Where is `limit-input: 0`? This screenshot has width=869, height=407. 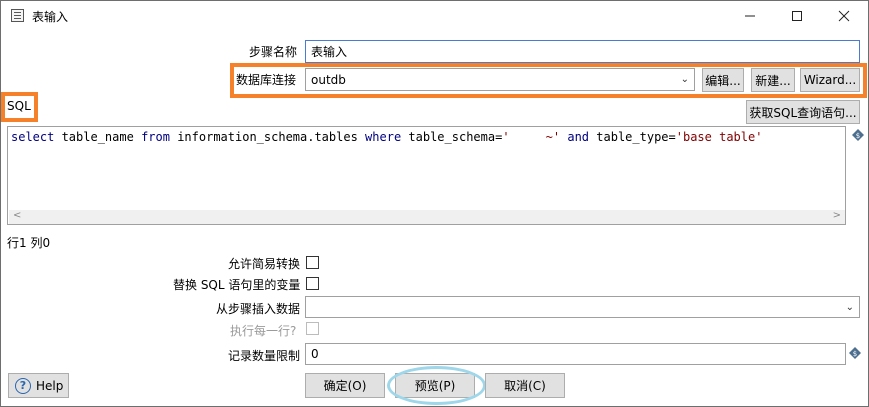 limit-input: 0 is located at coordinates (575, 354).